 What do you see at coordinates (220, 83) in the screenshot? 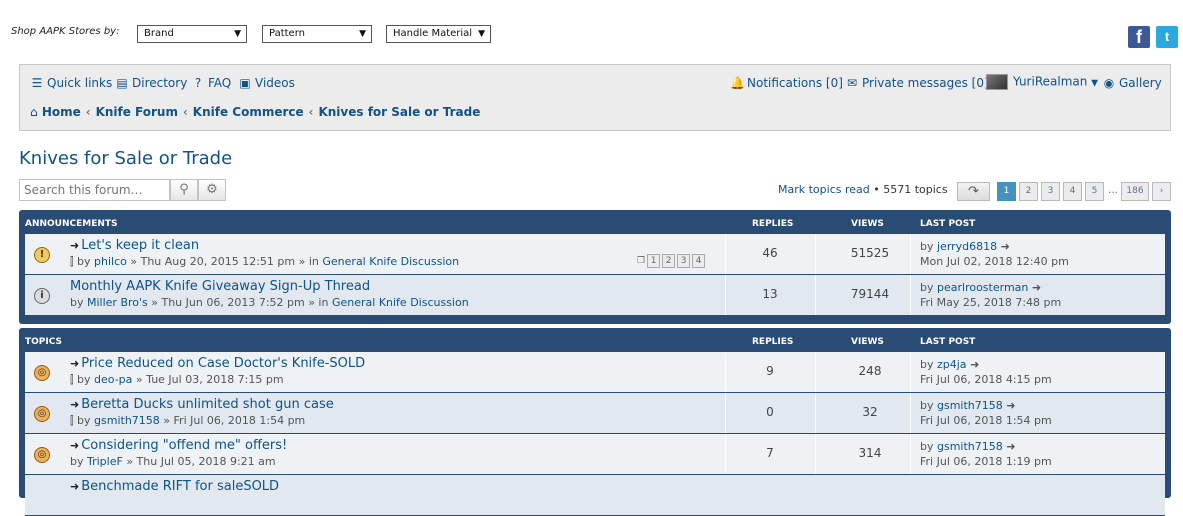
I see `faq-label: FAQ` at bounding box center [220, 83].